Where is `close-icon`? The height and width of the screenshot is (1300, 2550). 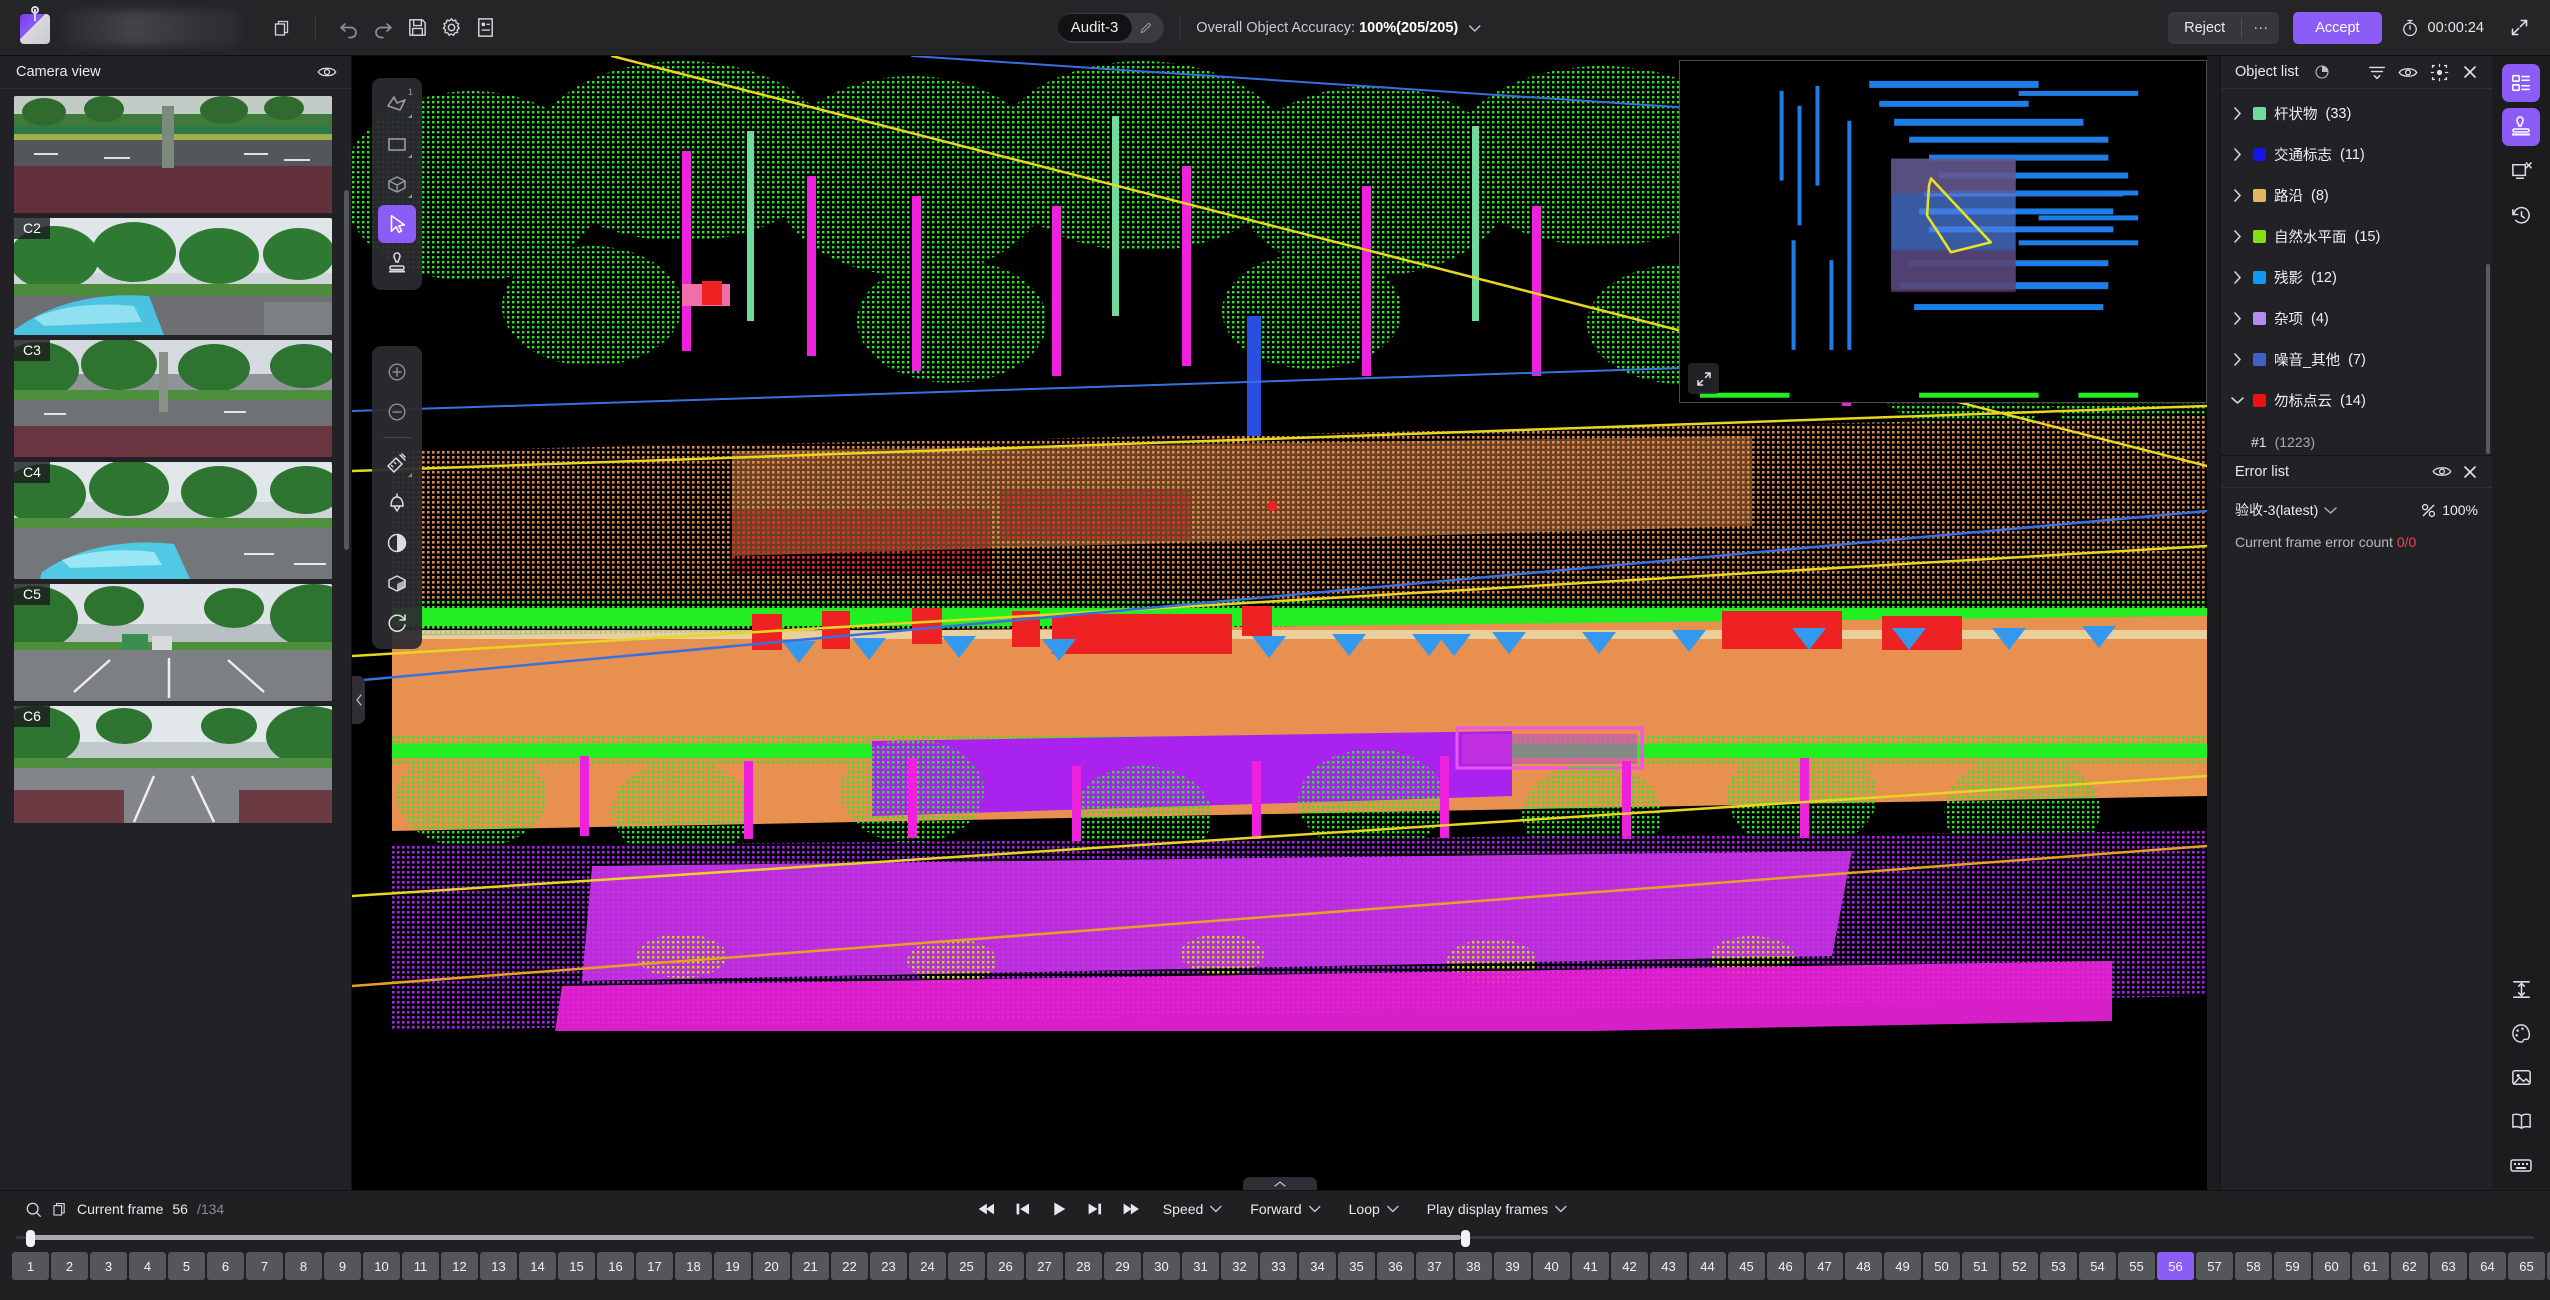 close-icon is located at coordinates (2470, 472).